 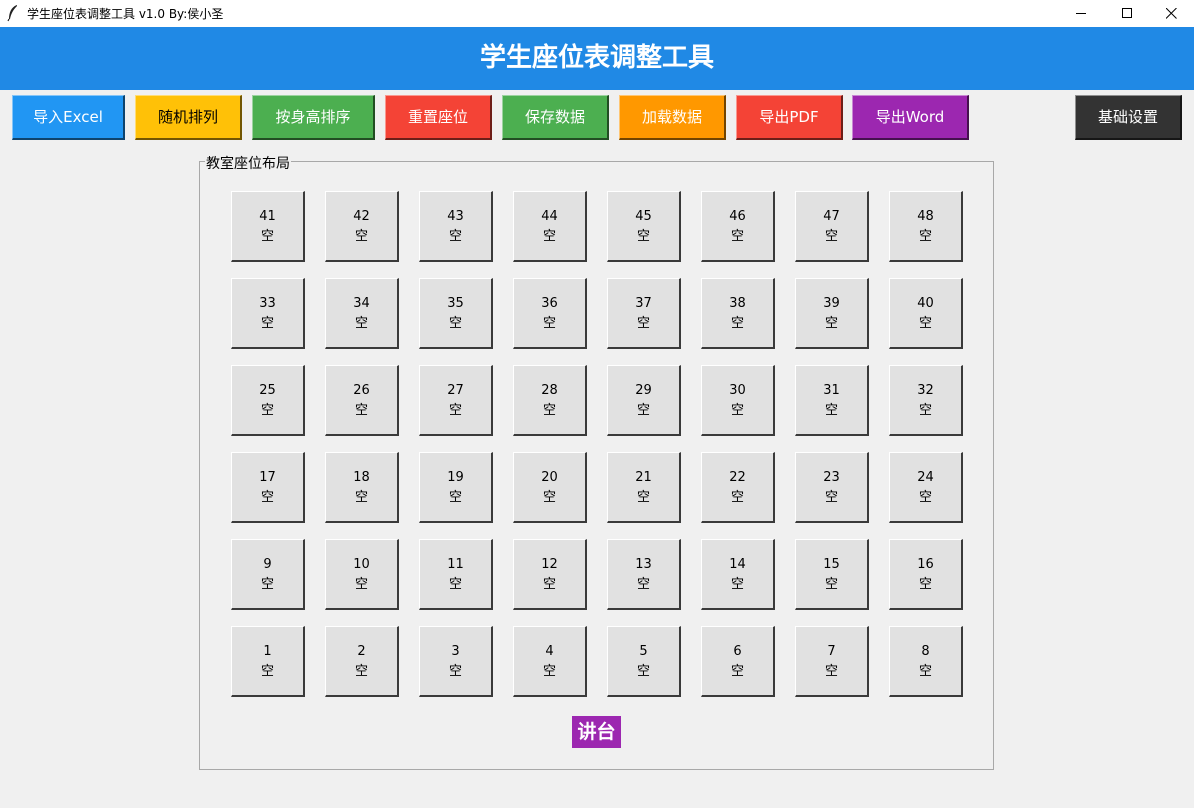 I want to click on maximize-button, so click(x=1127, y=13).